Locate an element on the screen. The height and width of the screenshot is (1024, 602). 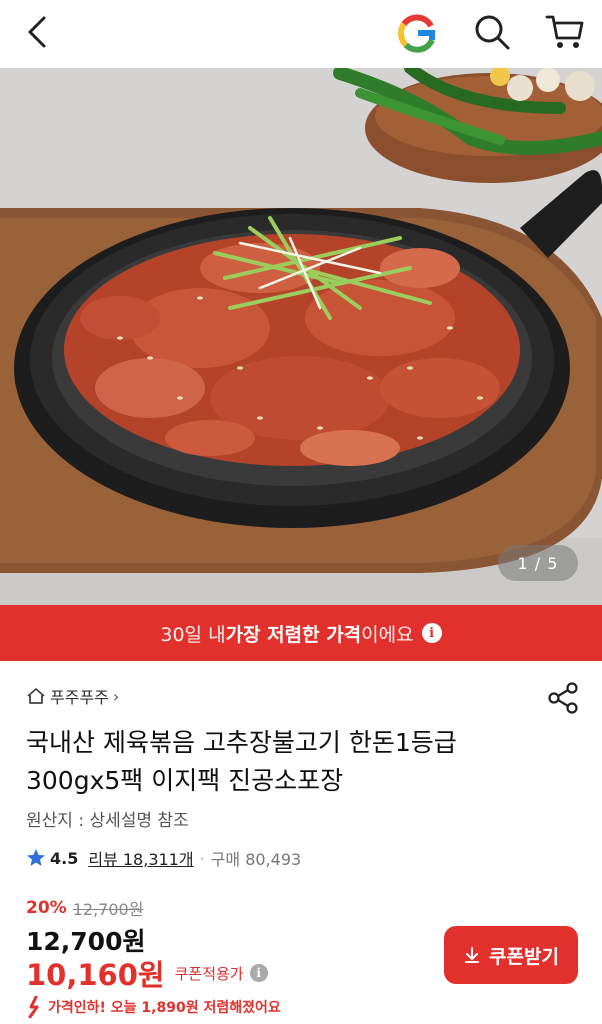
product-title-line2: 300gx5팩 이지팩 진공소포장 is located at coordinates (185, 780).